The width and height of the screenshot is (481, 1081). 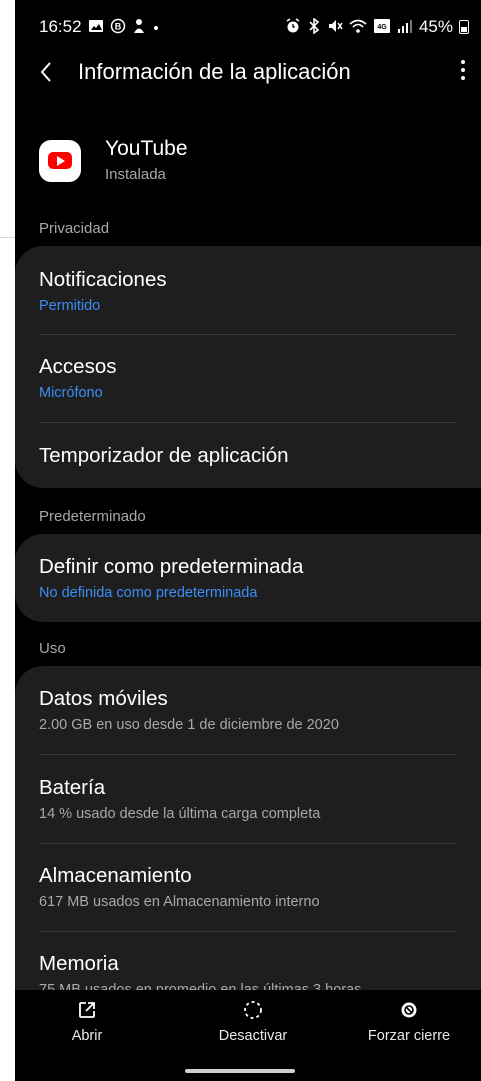 I want to click on home-indicator, so click(x=240, y=1071).